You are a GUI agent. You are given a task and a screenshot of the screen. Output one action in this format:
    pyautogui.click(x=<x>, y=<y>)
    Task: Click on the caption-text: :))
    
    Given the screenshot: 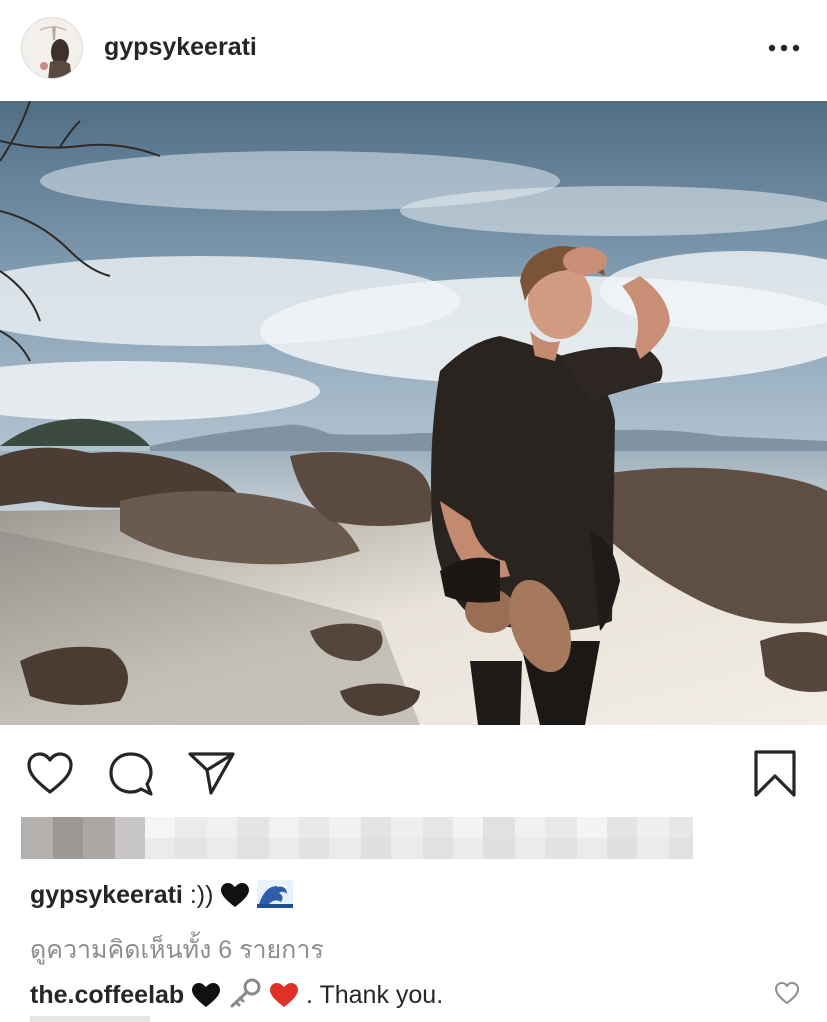 What is the action you would take?
    pyautogui.click(x=201, y=895)
    